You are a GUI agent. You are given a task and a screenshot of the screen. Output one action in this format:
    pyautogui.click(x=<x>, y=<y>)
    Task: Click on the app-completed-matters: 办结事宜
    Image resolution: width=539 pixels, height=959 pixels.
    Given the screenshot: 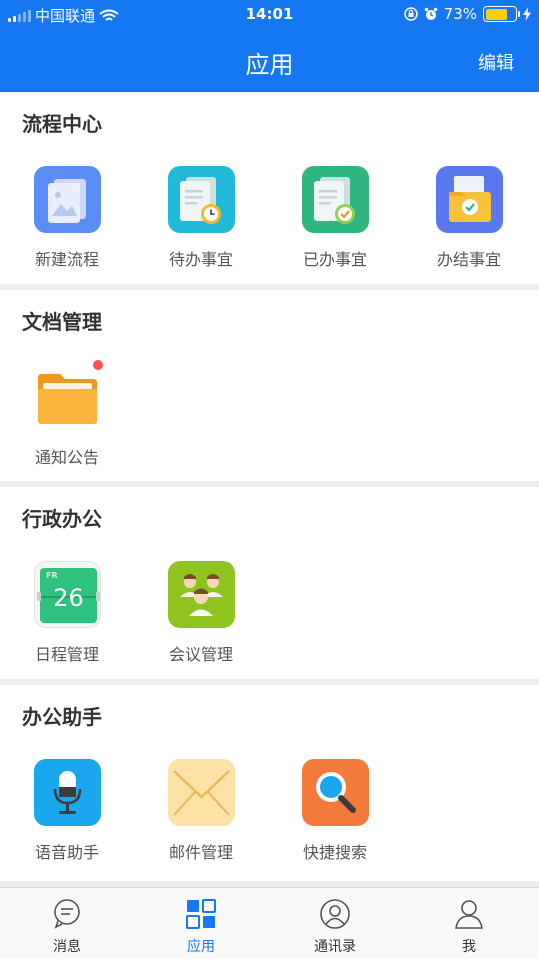 What is the action you would take?
    pyautogui.click(x=469, y=180)
    